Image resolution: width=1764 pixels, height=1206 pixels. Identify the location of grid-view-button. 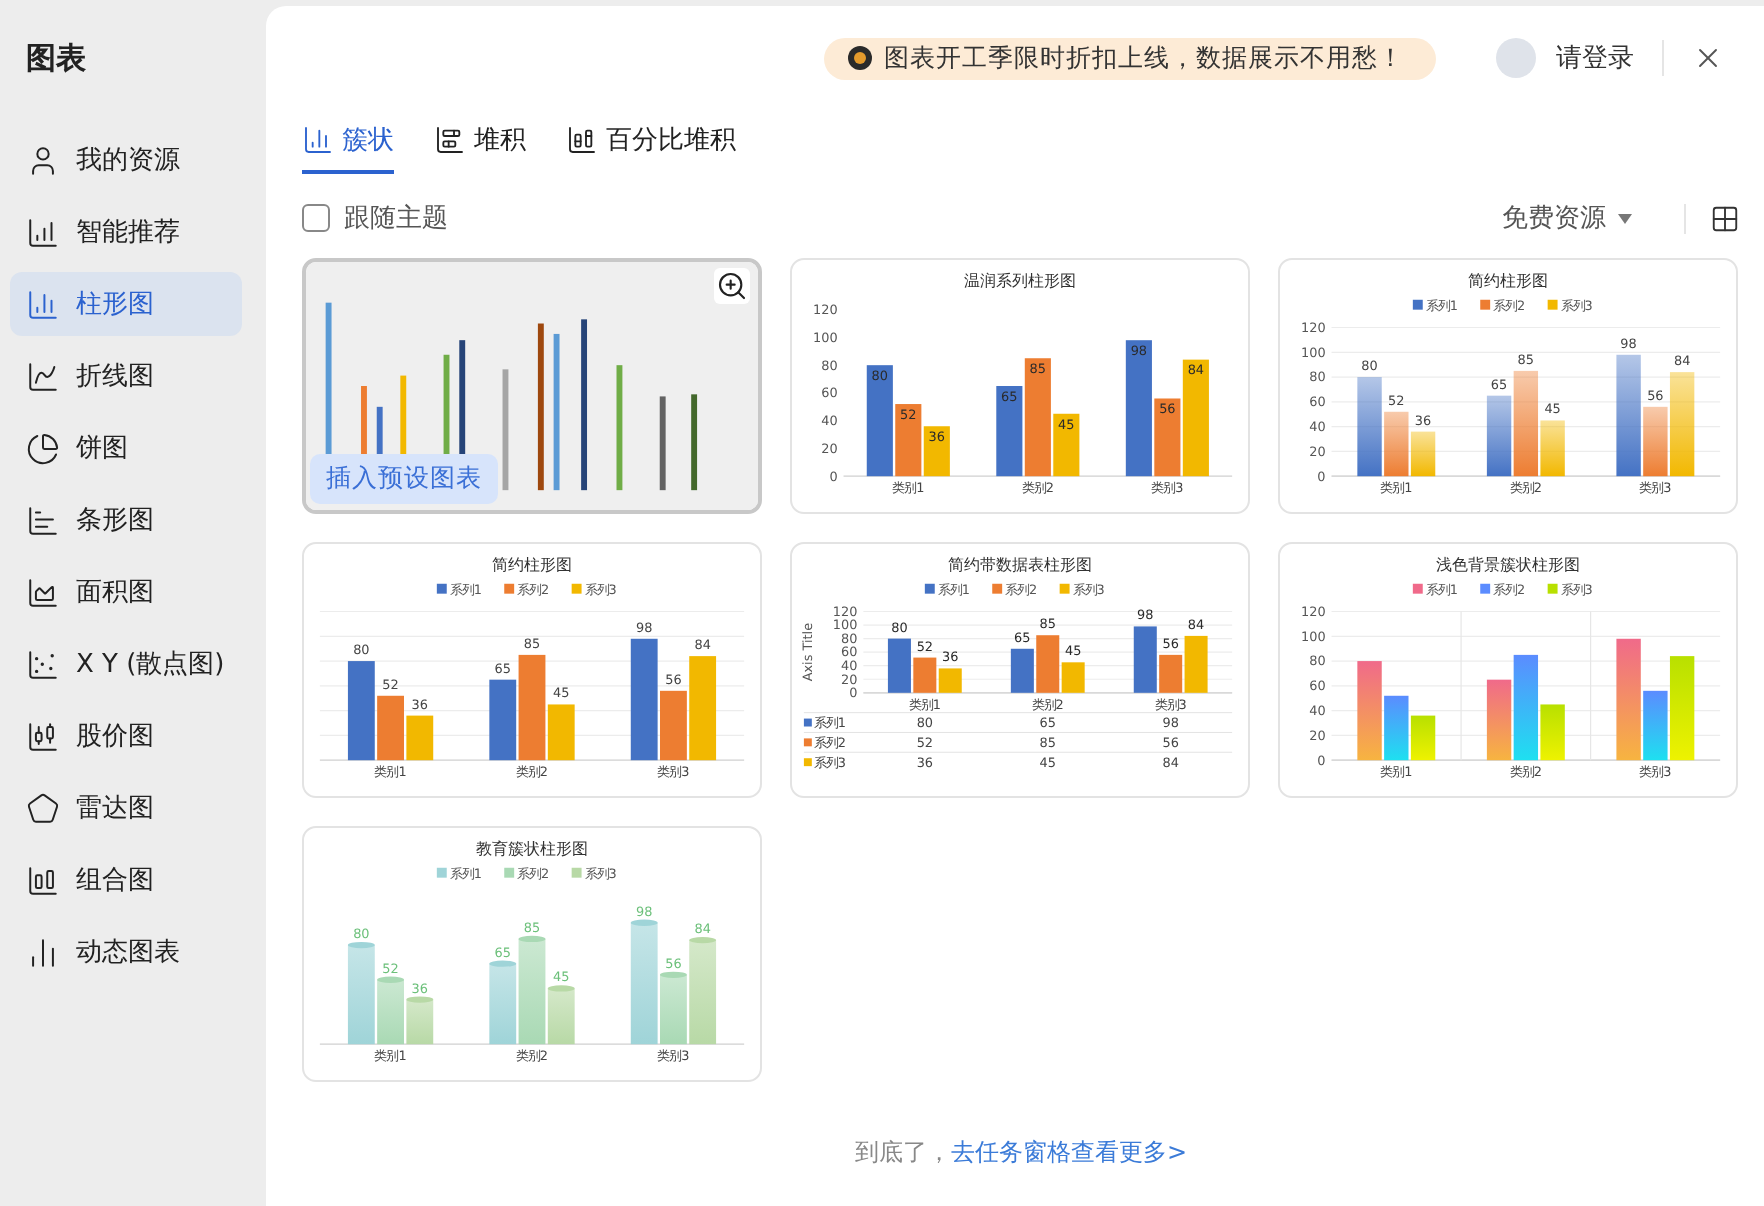
(1712, 218).